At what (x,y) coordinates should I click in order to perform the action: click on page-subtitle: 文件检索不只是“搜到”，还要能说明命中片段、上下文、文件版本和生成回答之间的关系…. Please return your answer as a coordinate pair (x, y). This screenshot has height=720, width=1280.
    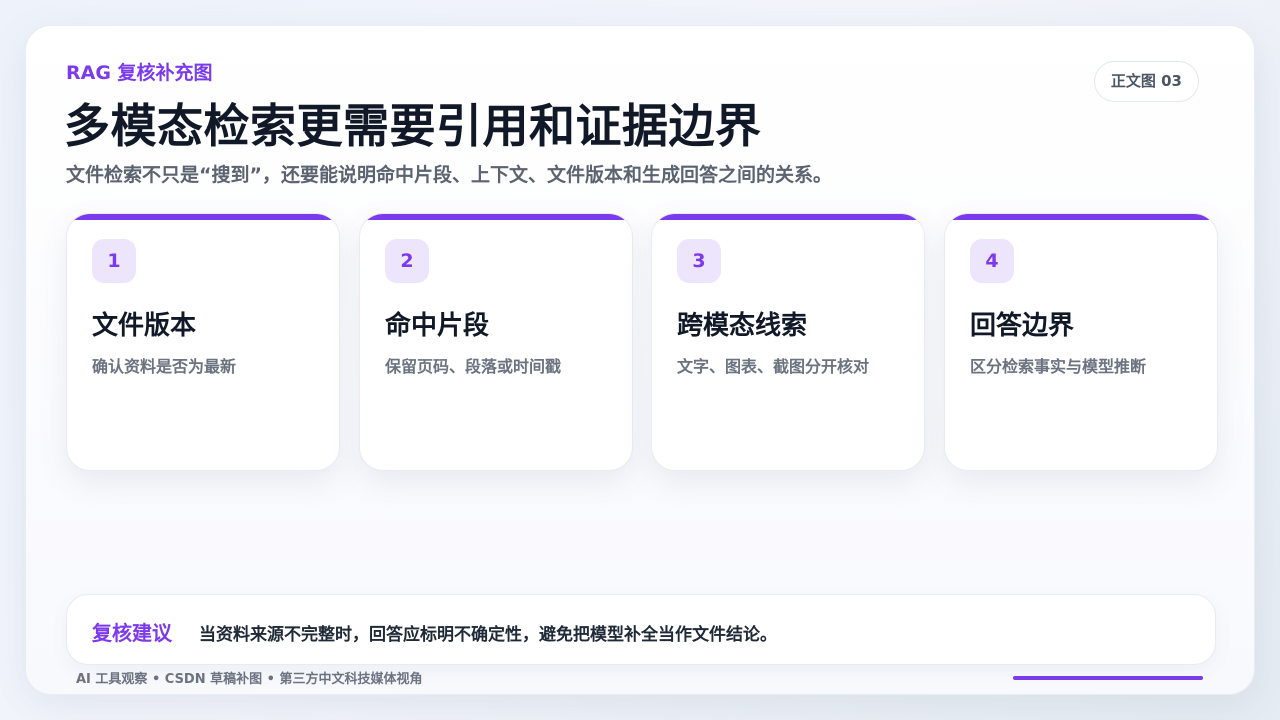
    Looking at the image, I should click on (449, 175).